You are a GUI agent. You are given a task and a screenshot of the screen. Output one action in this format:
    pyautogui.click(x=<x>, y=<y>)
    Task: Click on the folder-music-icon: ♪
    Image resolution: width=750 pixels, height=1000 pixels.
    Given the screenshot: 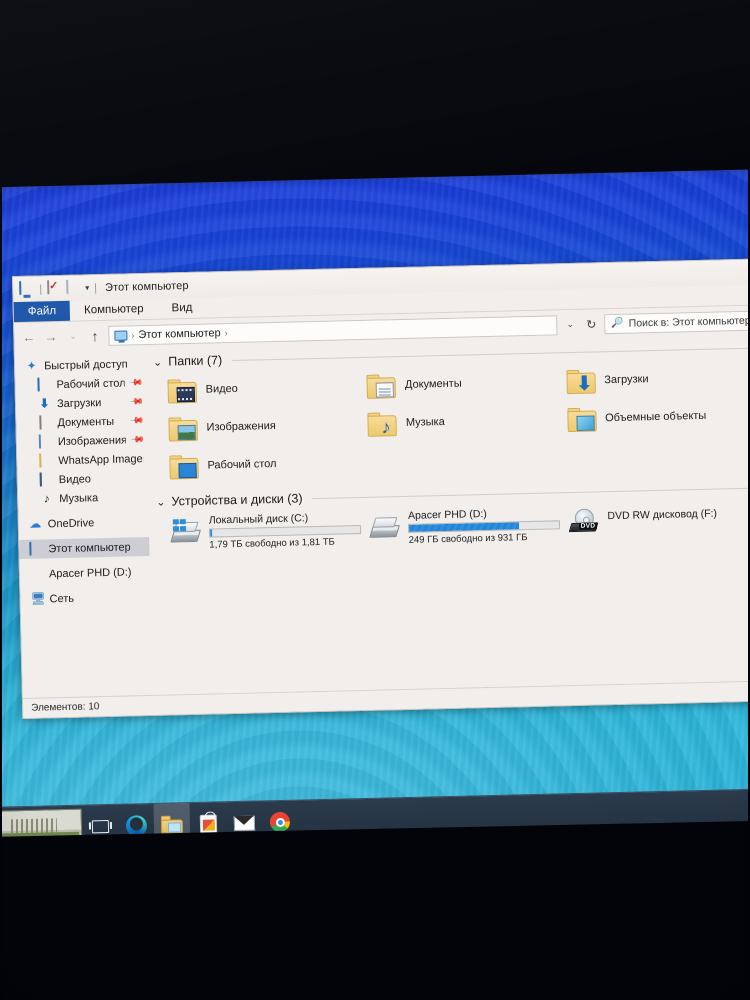 What is the action you would take?
    pyautogui.click(x=382, y=424)
    